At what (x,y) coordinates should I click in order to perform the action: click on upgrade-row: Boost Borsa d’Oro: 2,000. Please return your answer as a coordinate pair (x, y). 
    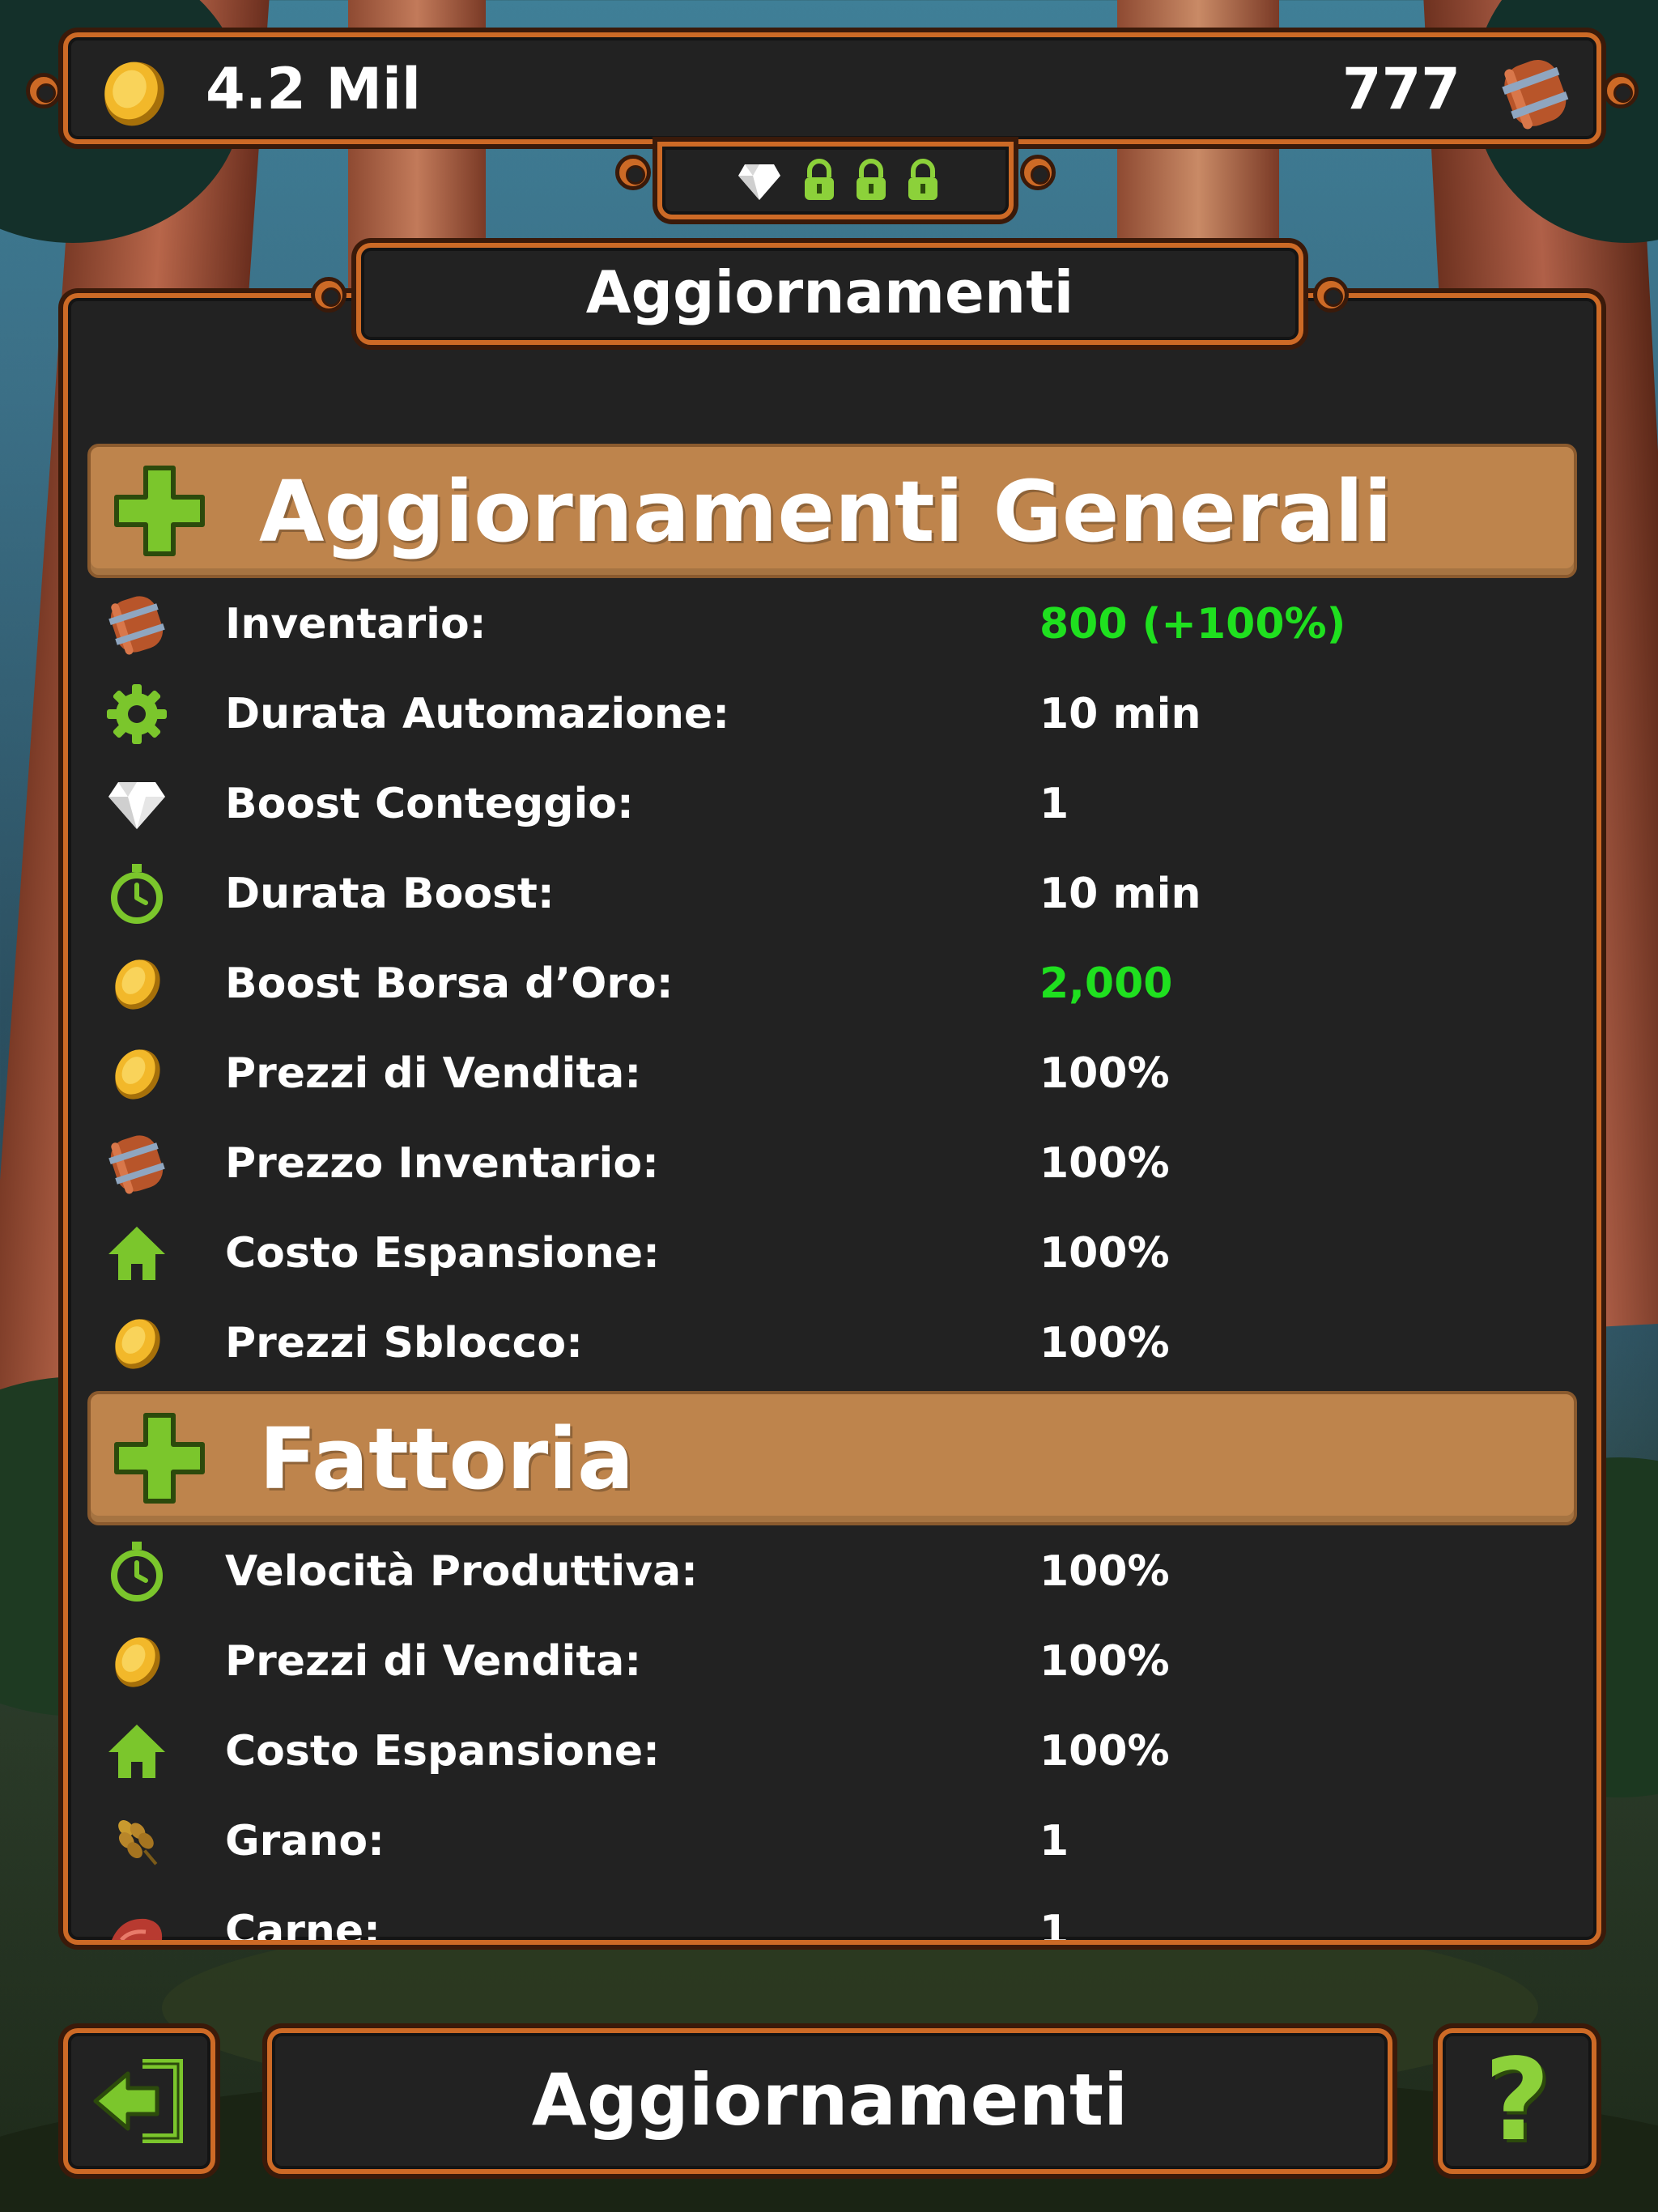
    Looking at the image, I should click on (832, 984).